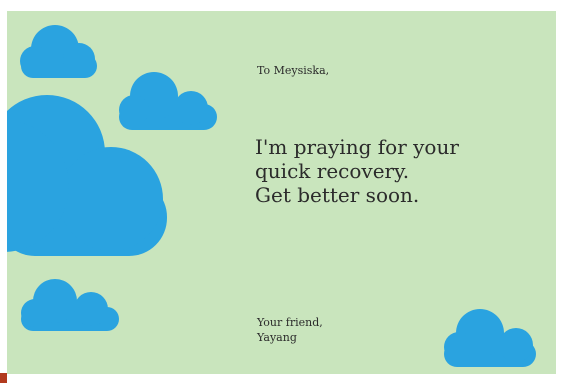 The height and width of the screenshot is (383, 563). Describe the element at coordinates (3, 378) in the screenshot. I see `corner-mark` at that location.